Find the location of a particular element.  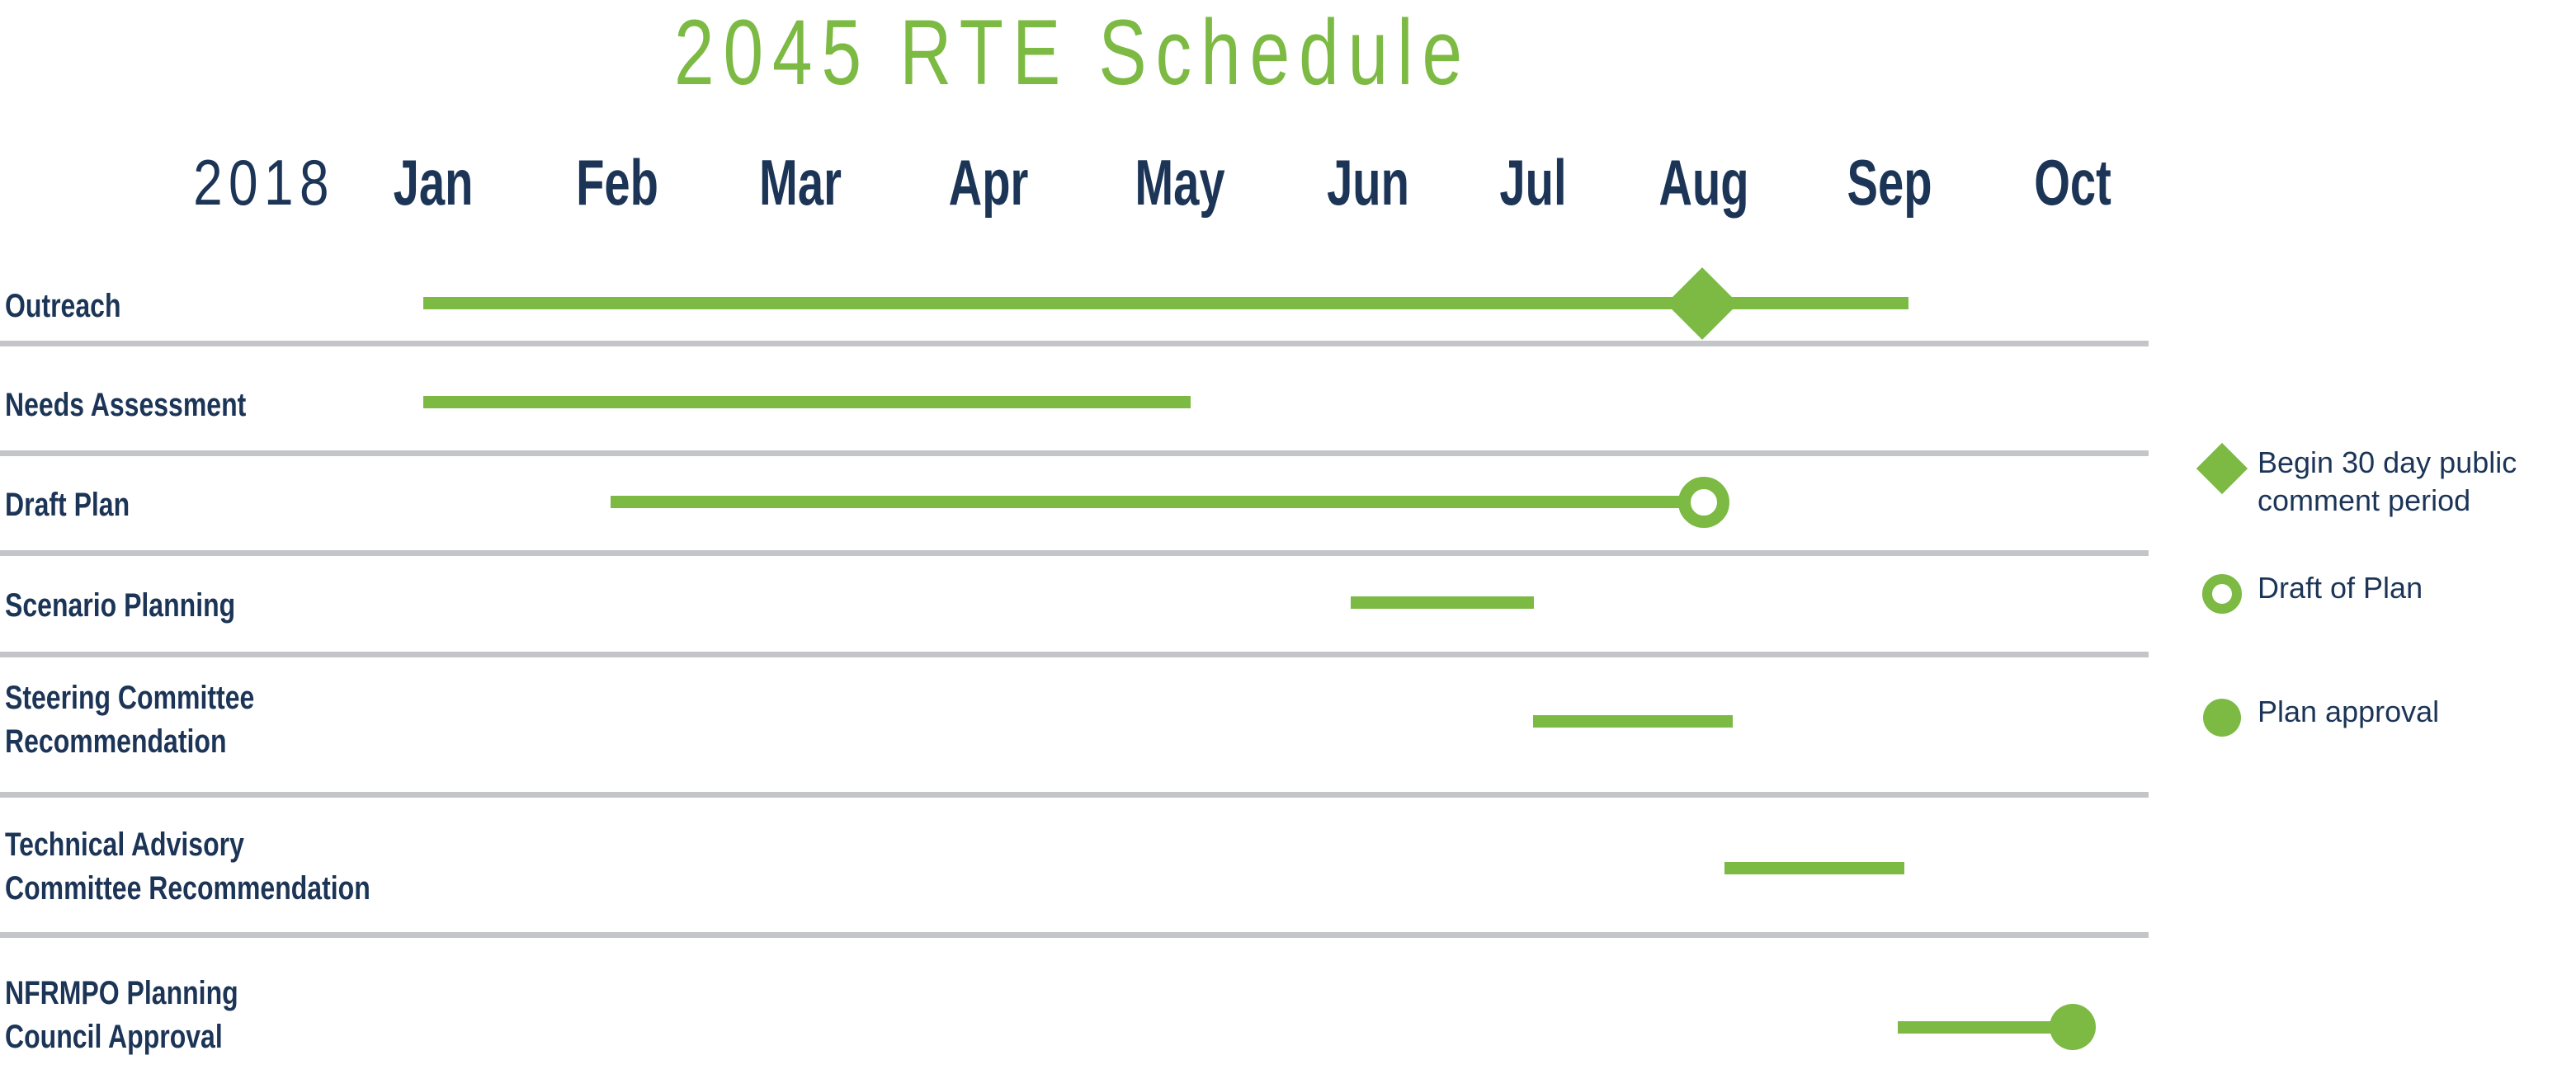

bar-technical-advisory-committee-recommendation is located at coordinates (1814, 868).